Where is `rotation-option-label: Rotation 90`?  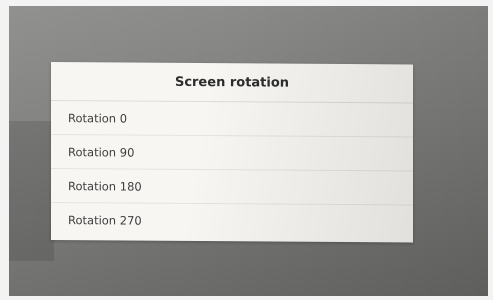
rotation-option-label: Rotation 90 is located at coordinates (101, 152).